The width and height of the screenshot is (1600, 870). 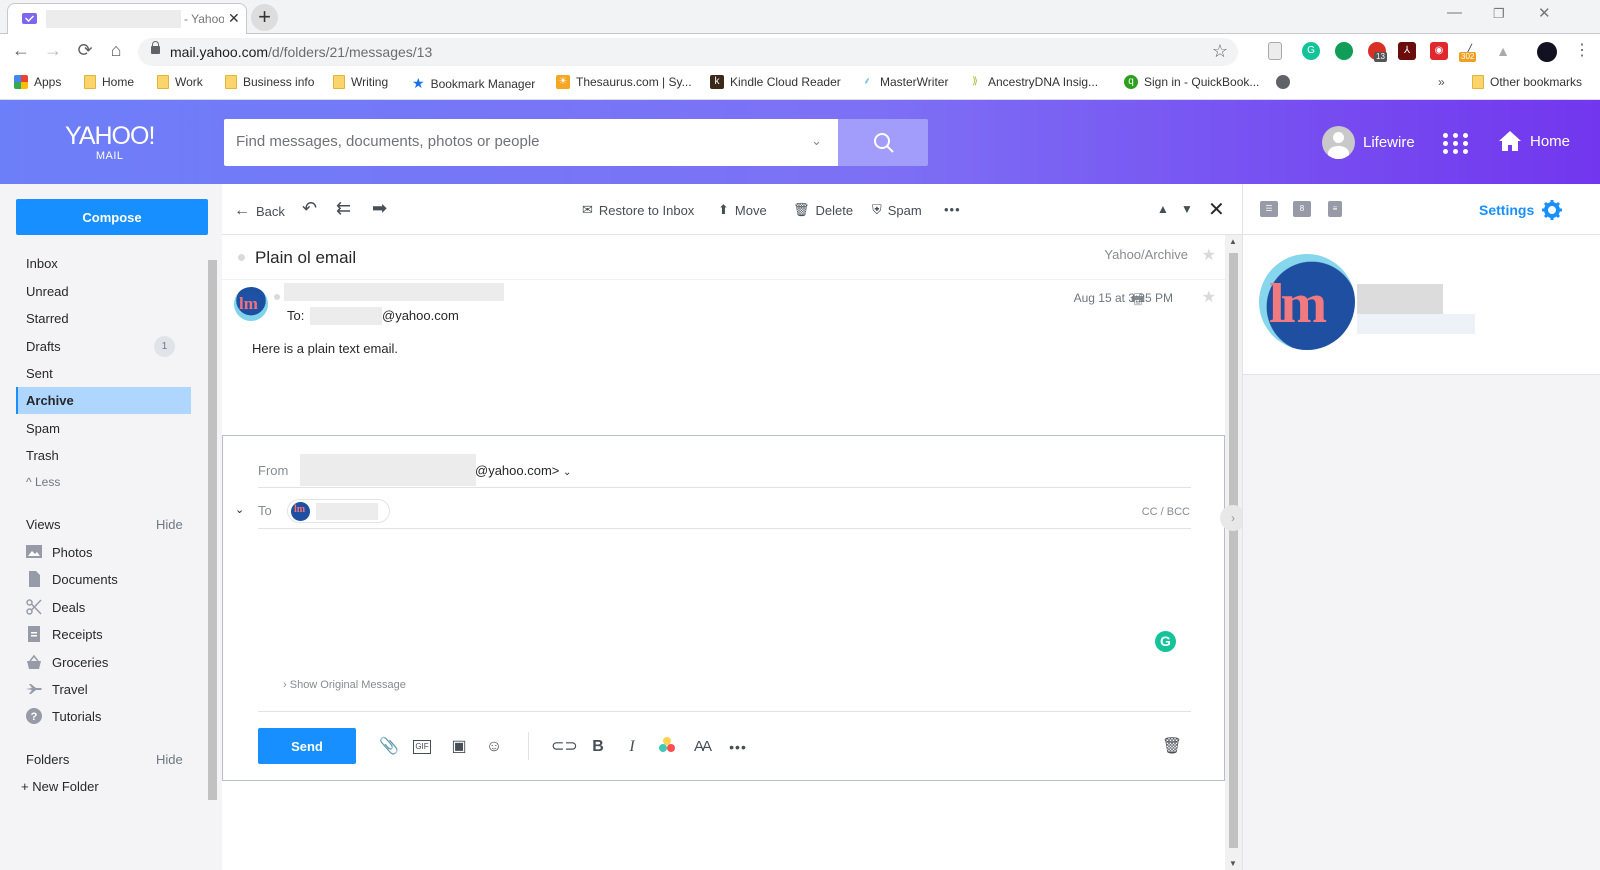 I want to click on search-button, so click(x=883, y=142).